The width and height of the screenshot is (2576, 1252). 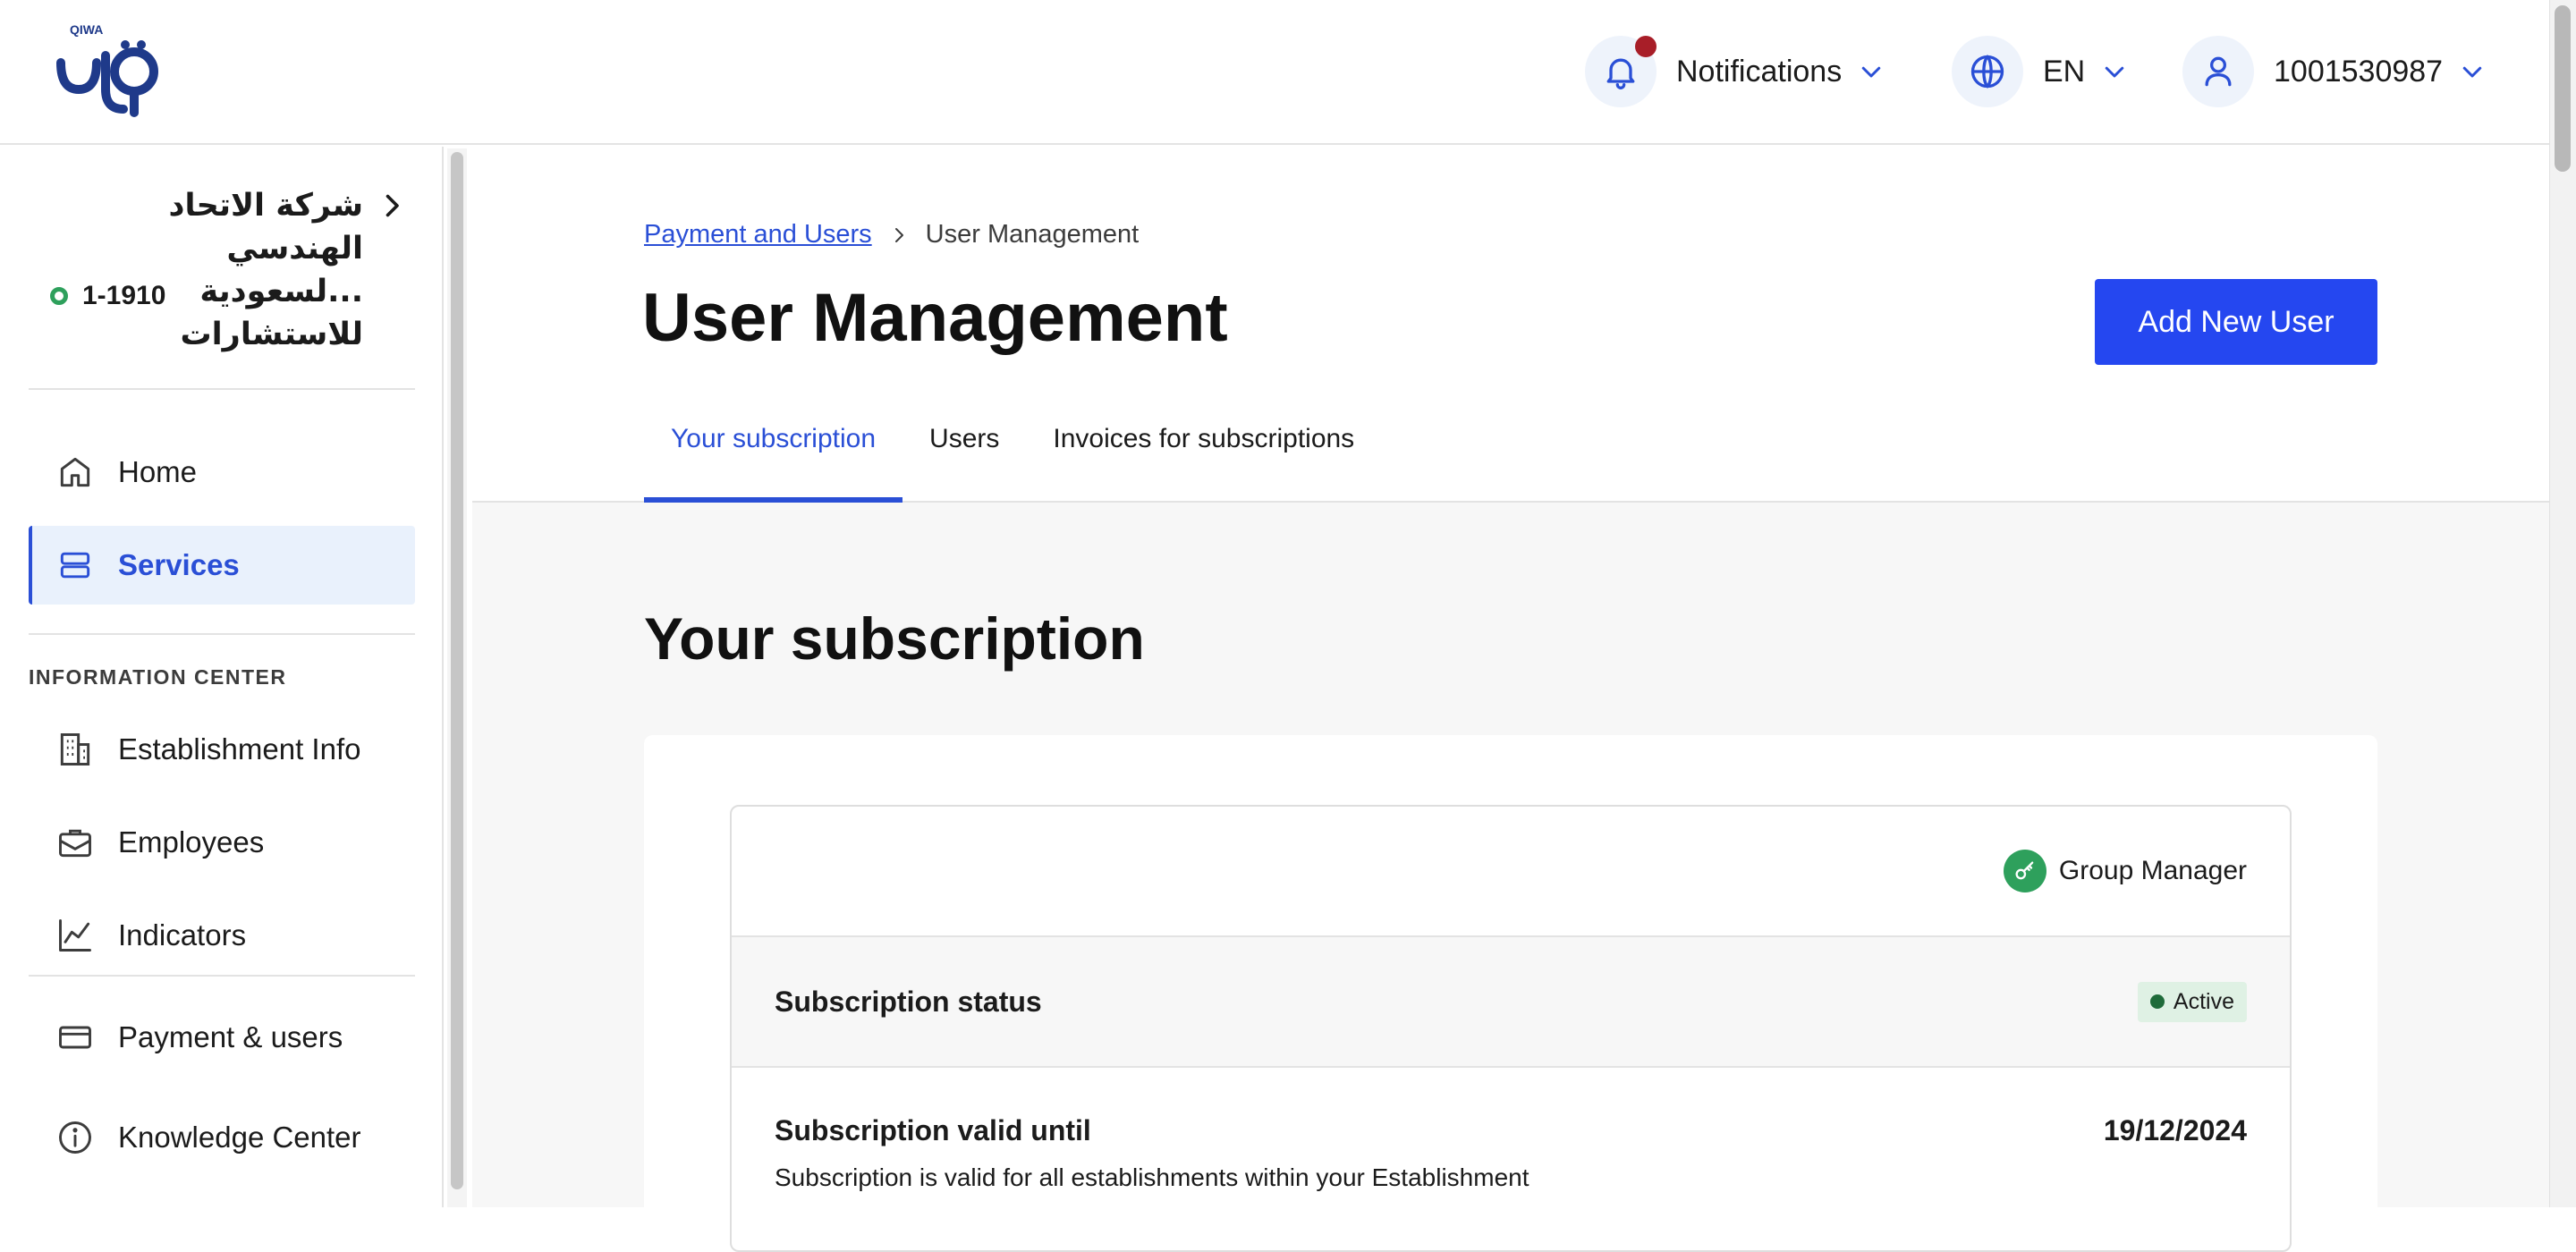 What do you see at coordinates (191, 842) in the screenshot?
I see `sidebar-item-label: Employees` at bounding box center [191, 842].